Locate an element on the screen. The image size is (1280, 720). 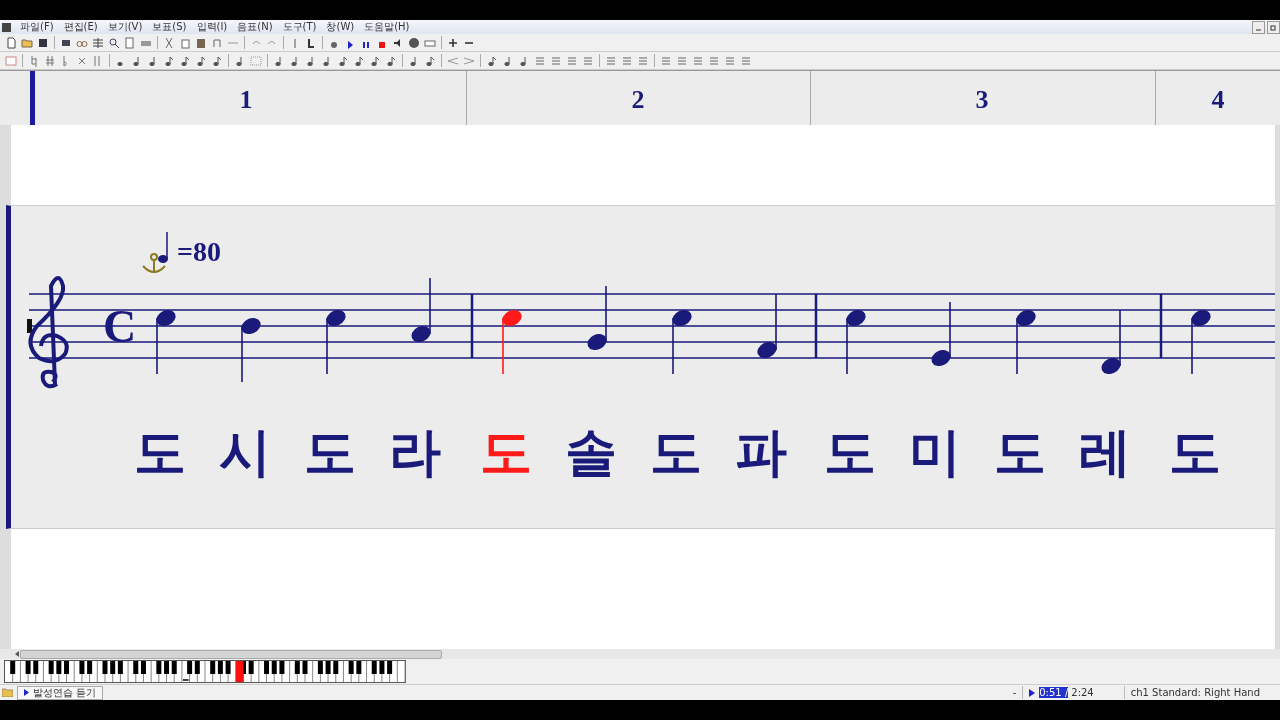
note-icon is located at coordinates (430, 60).